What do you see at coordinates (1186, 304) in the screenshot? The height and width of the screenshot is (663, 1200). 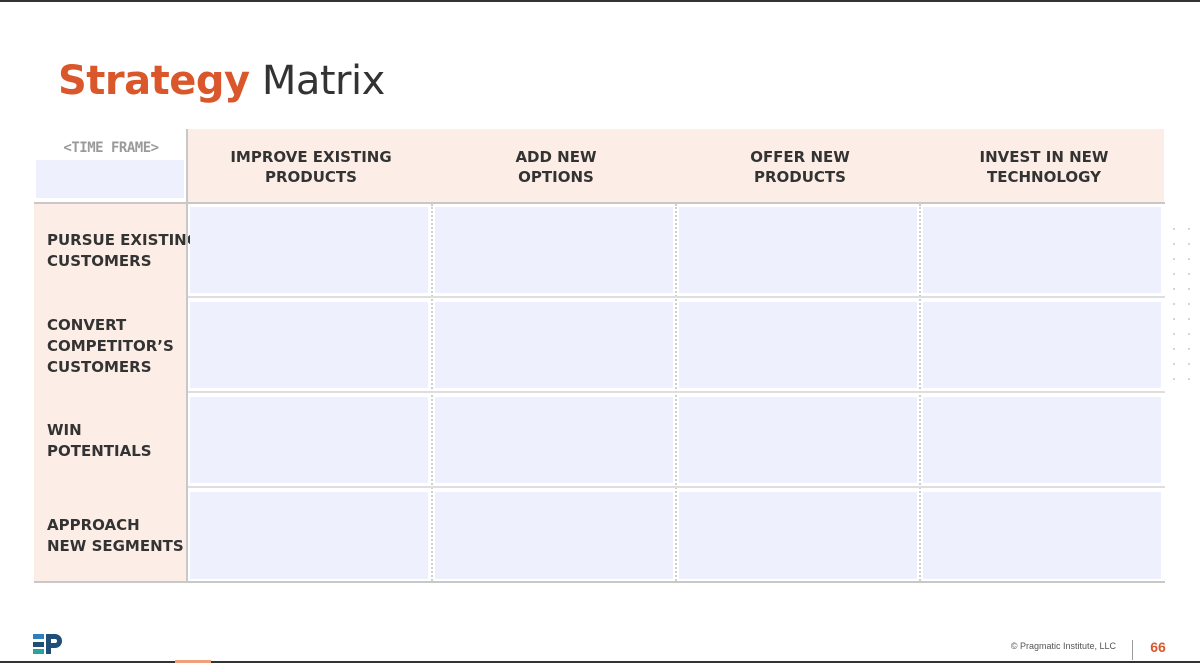 I see `decorative-dot-grid` at bounding box center [1186, 304].